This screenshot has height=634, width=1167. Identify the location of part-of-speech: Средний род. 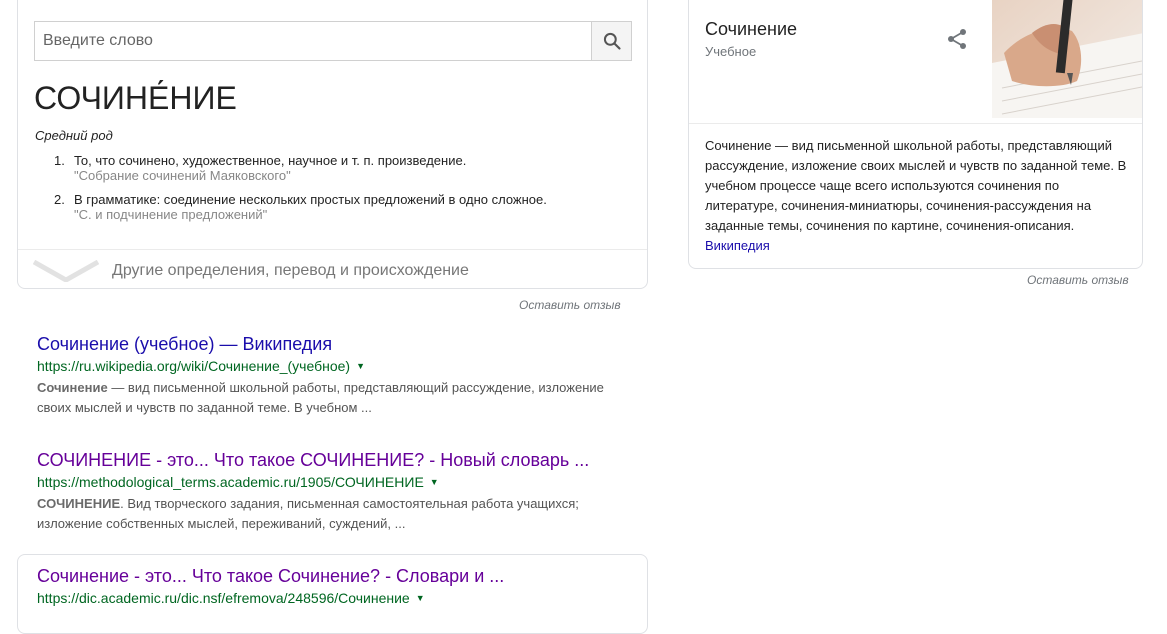
(74, 135).